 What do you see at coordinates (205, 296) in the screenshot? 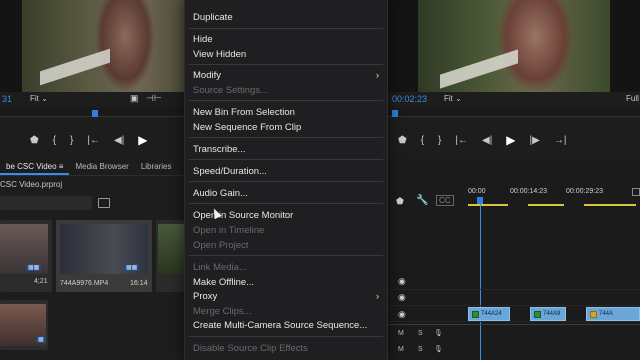
I see `menu-item-proxy: Proxy` at bounding box center [205, 296].